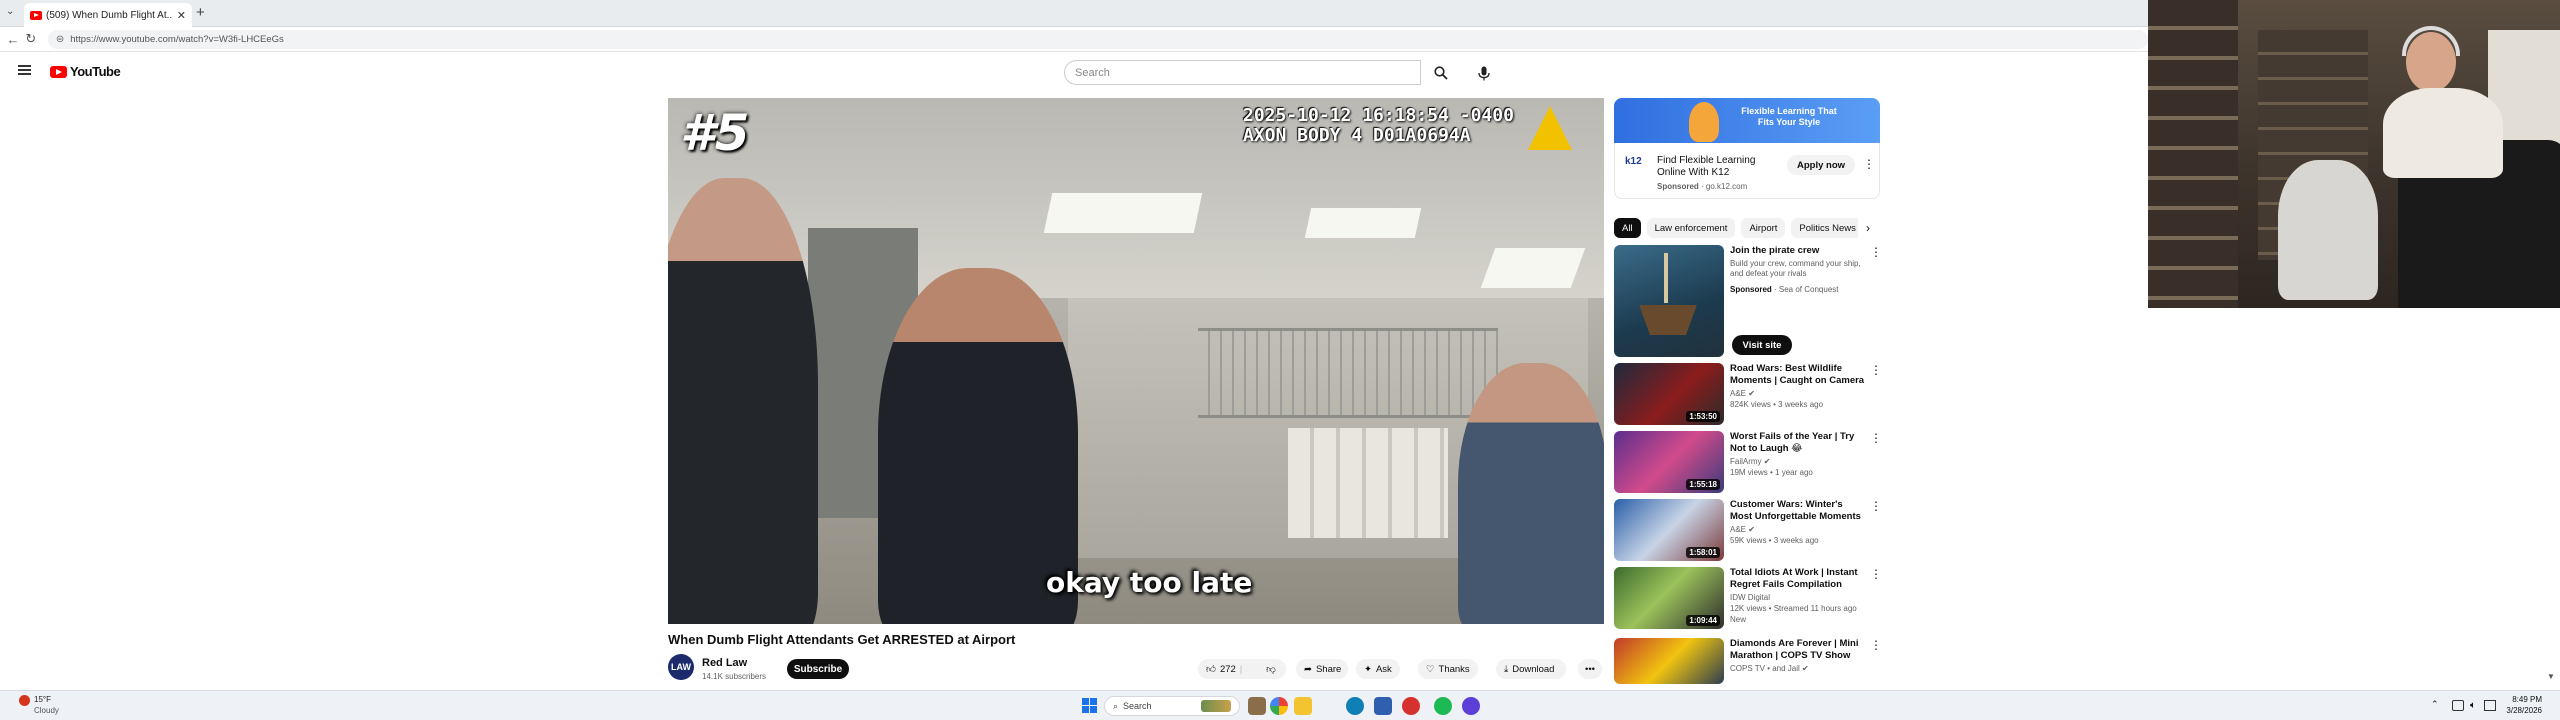  What do you see at coordinates (818, 669) in the screenshot?
I see `subscribe-button: Subscribe` at bounding box center [818, 669].